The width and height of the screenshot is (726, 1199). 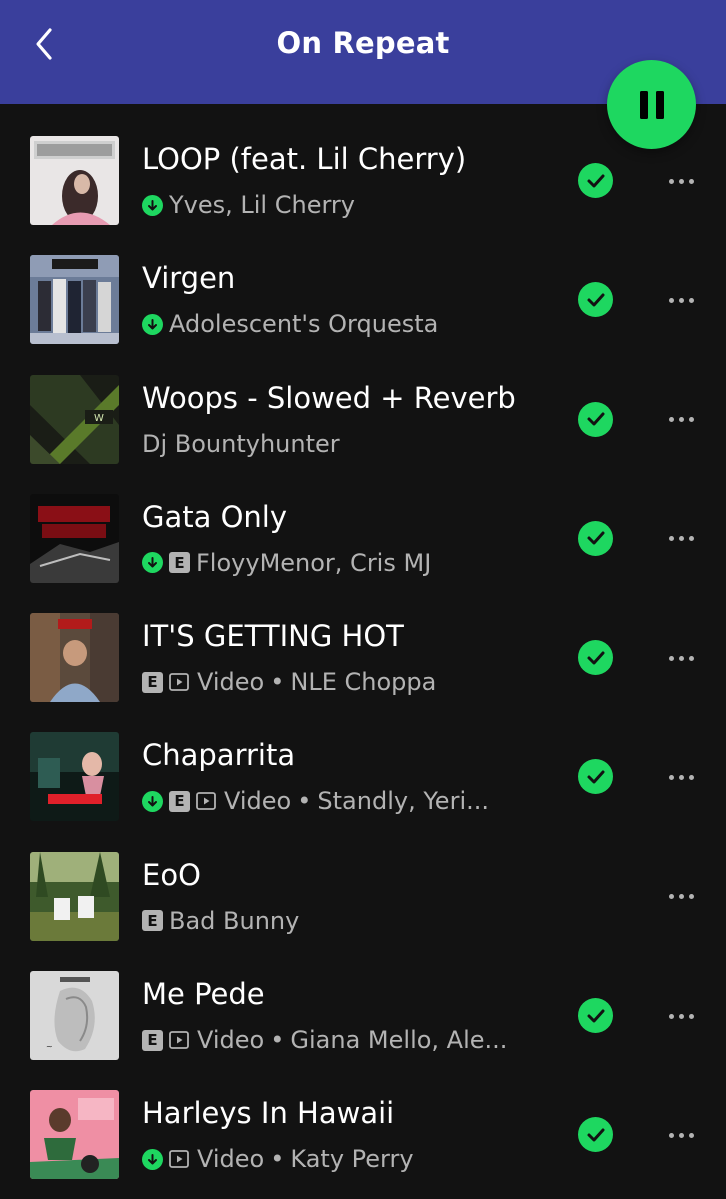 I want to click on album-cover: W, so click(x=74, y=419).